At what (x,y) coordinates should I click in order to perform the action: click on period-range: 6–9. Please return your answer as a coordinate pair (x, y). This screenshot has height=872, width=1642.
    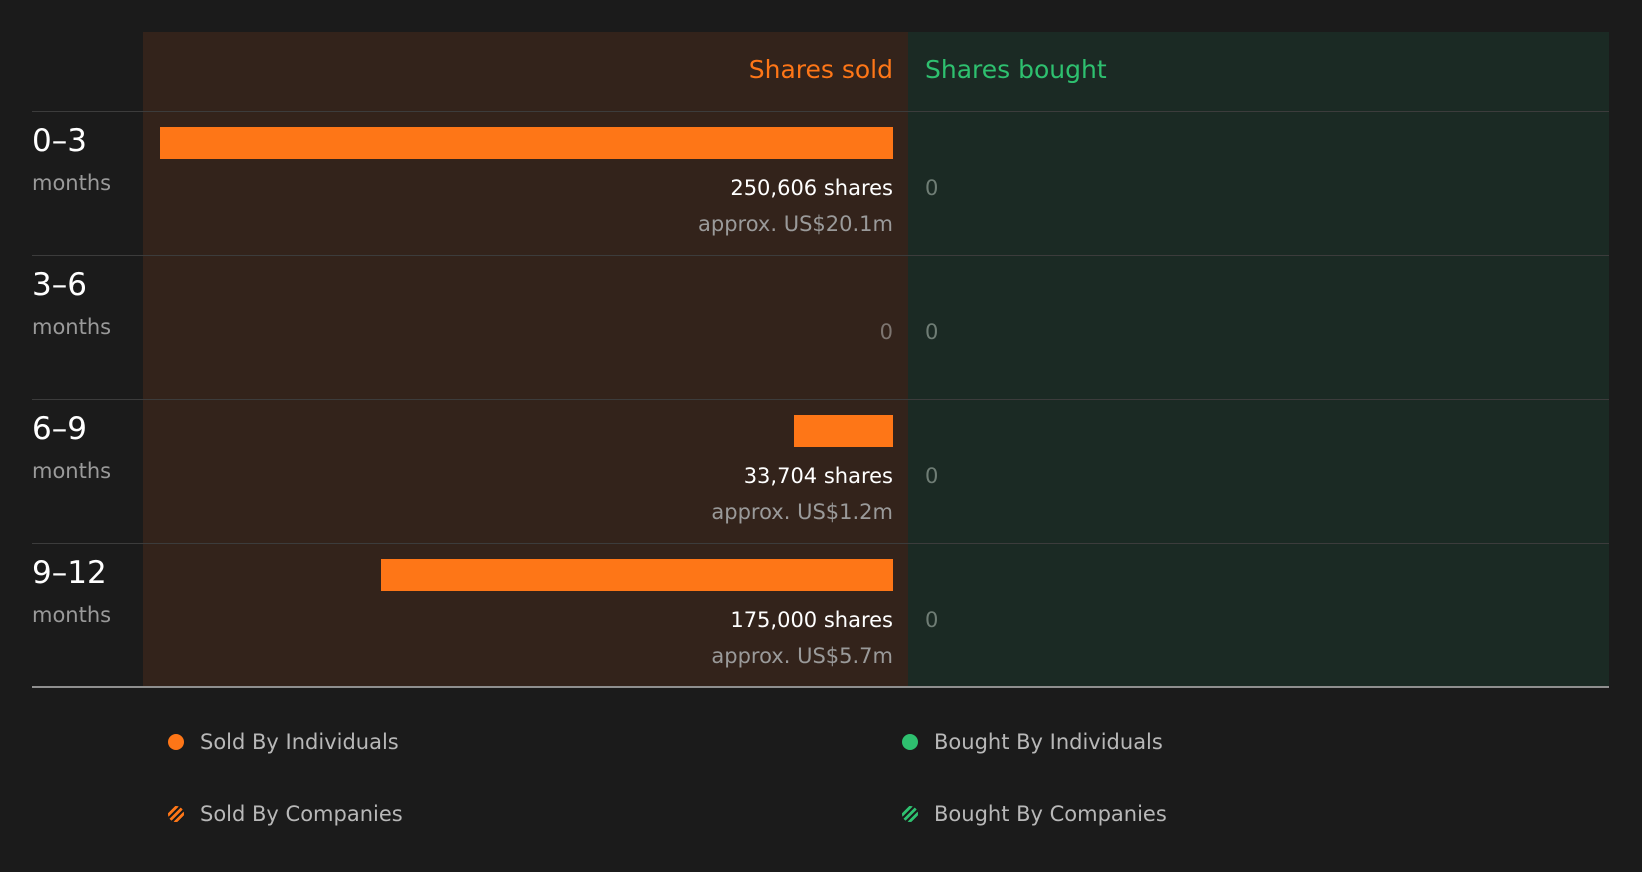
    Looking at the image, I should click on (59, 429).